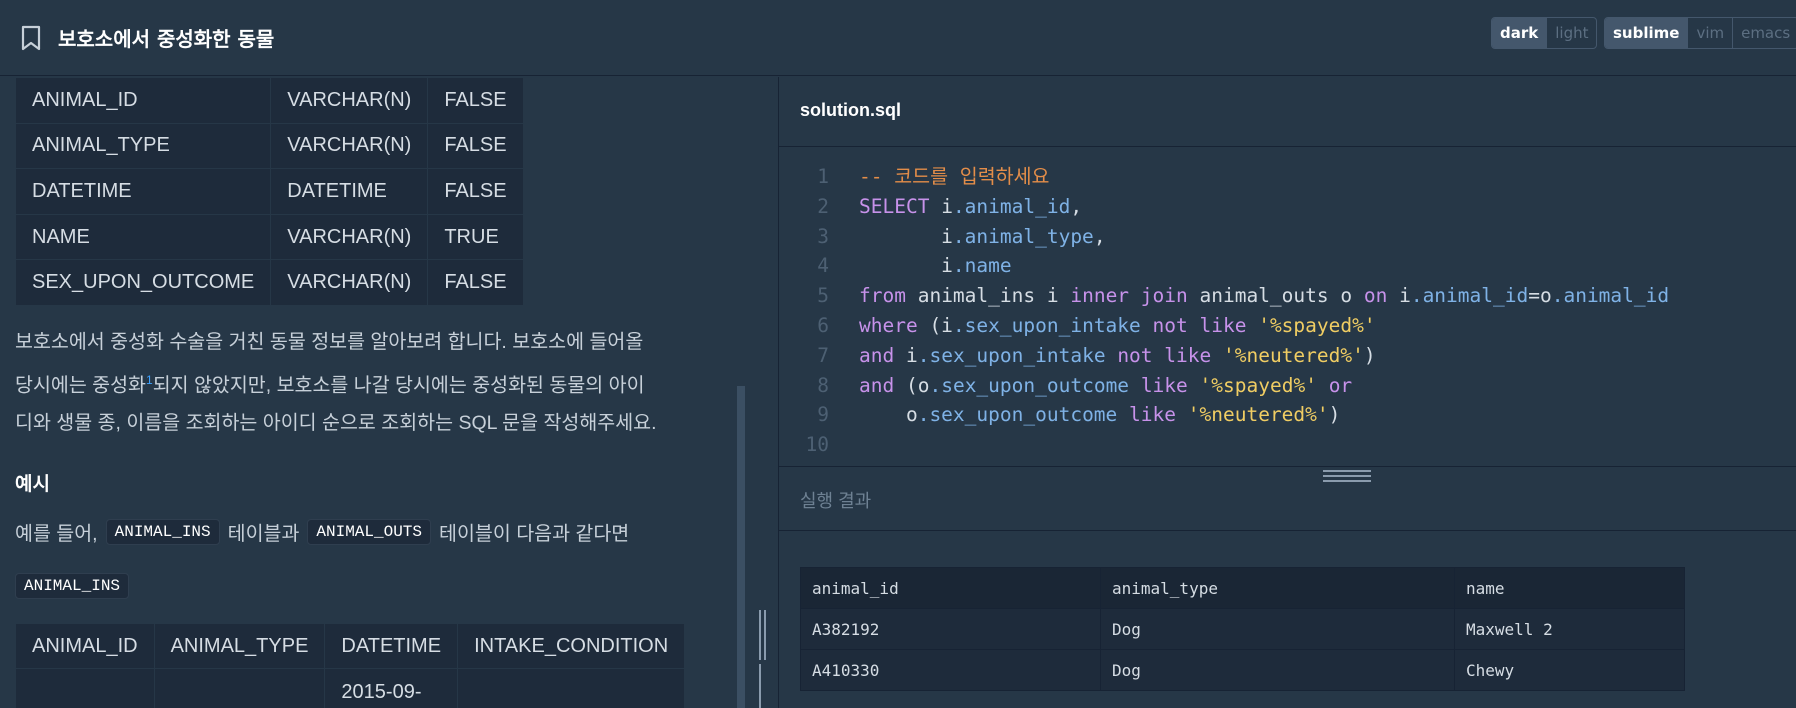  What do you see at coordinates (239, 646) in the screenshot?
I see `table-header-cell: ANIMAL_TYPE` at bounding box center [239, 646].